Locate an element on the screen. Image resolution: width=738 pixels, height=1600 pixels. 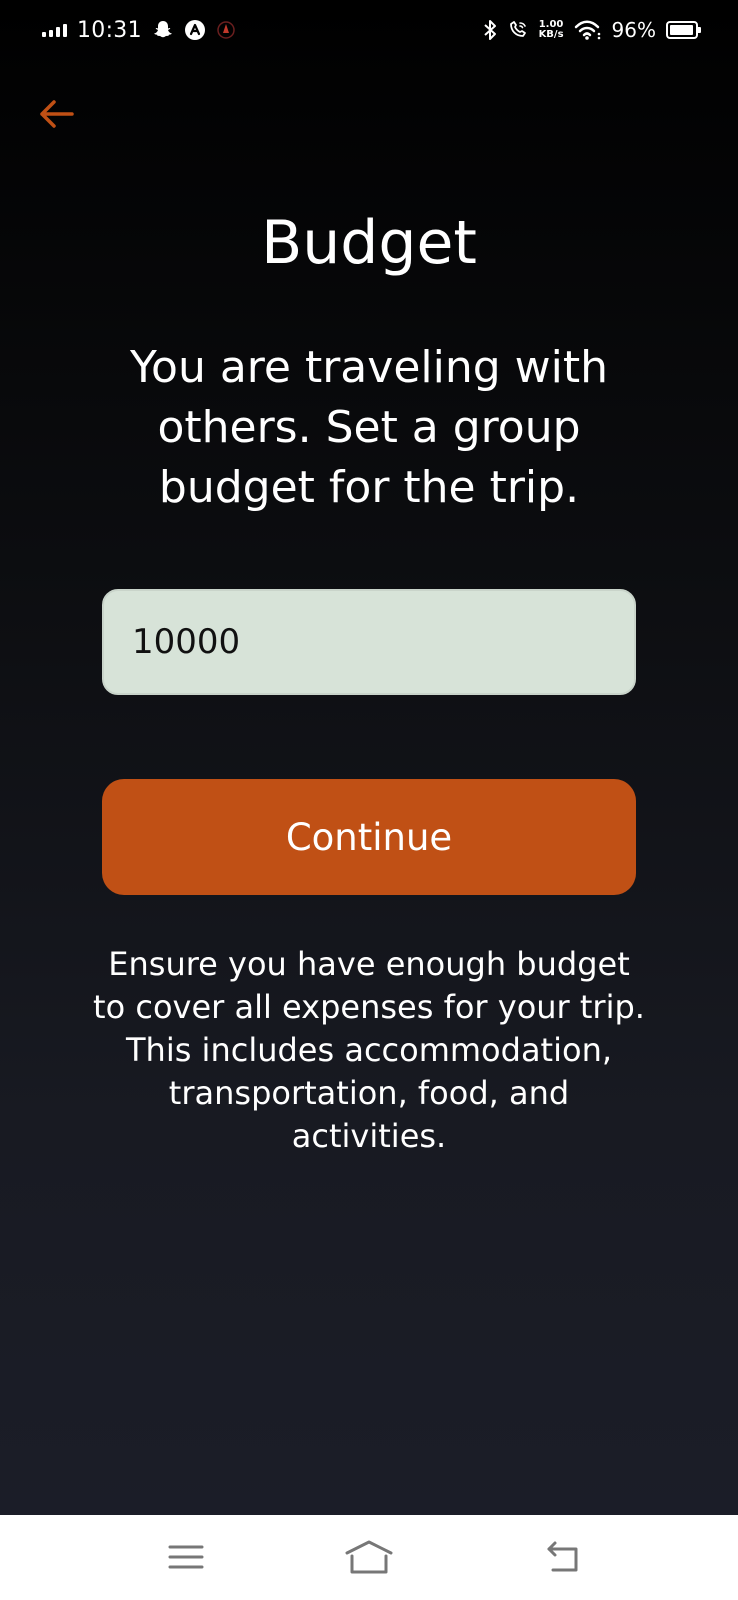
battery-fill is located at coordinates (682, 30).